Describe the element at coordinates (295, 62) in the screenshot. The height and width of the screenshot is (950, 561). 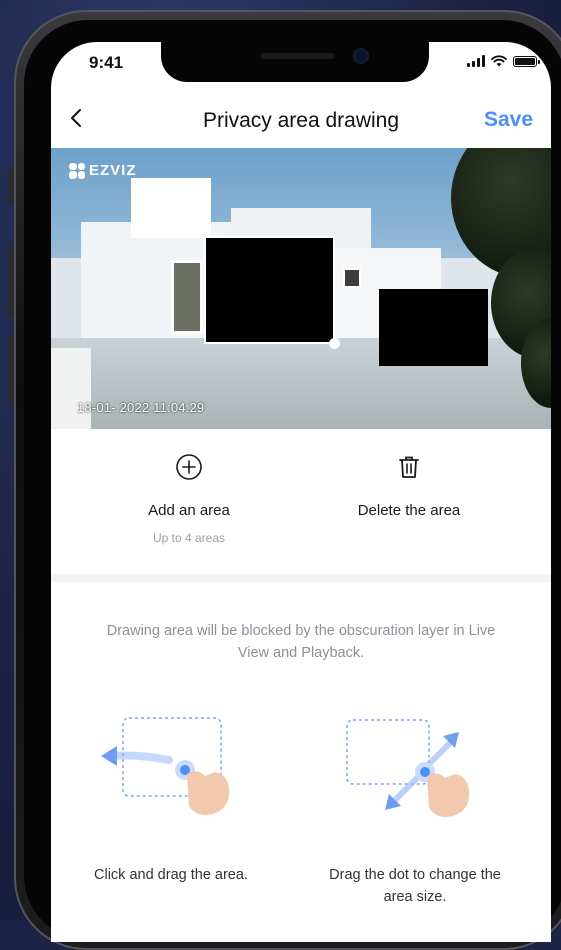
I see `notch` at that location.